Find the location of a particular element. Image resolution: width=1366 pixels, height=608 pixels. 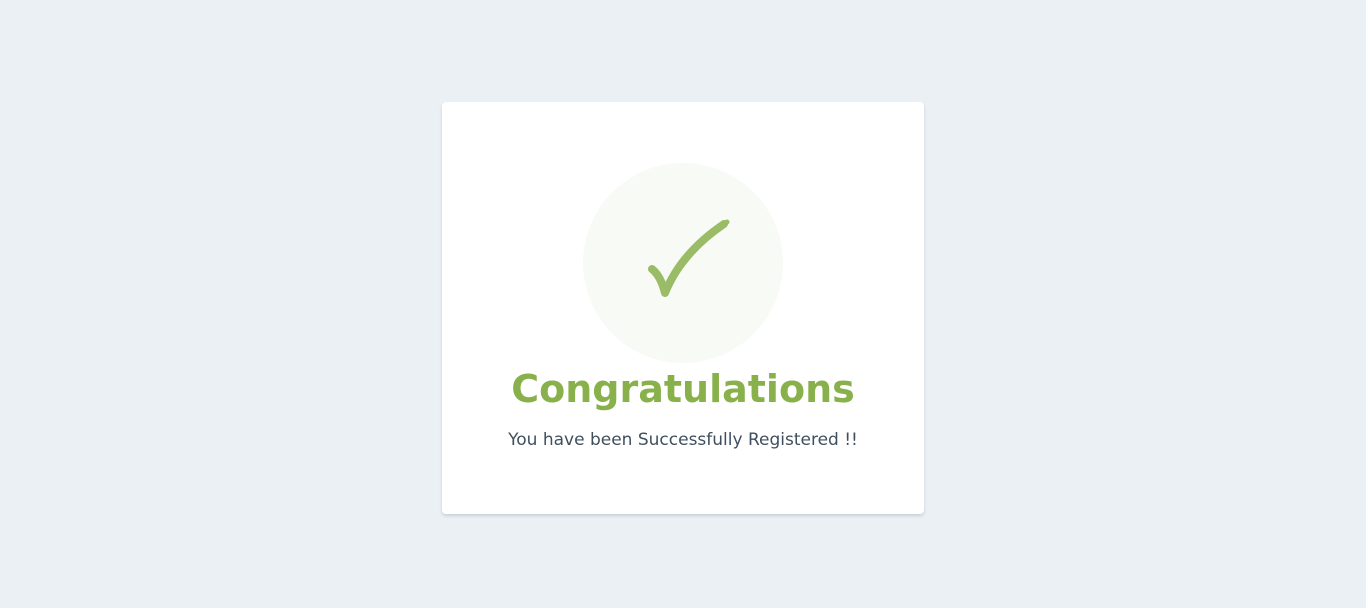

success-title: Congratulations is located at coordinates (683, 389).